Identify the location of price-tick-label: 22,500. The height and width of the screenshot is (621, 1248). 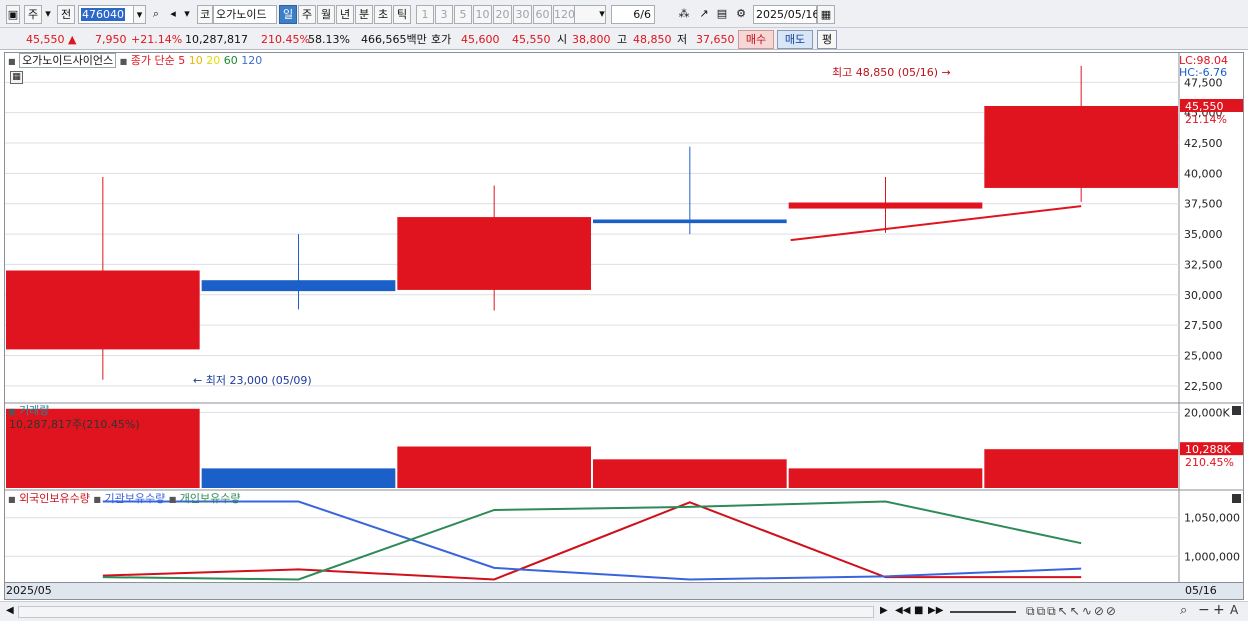
(1203, 386).